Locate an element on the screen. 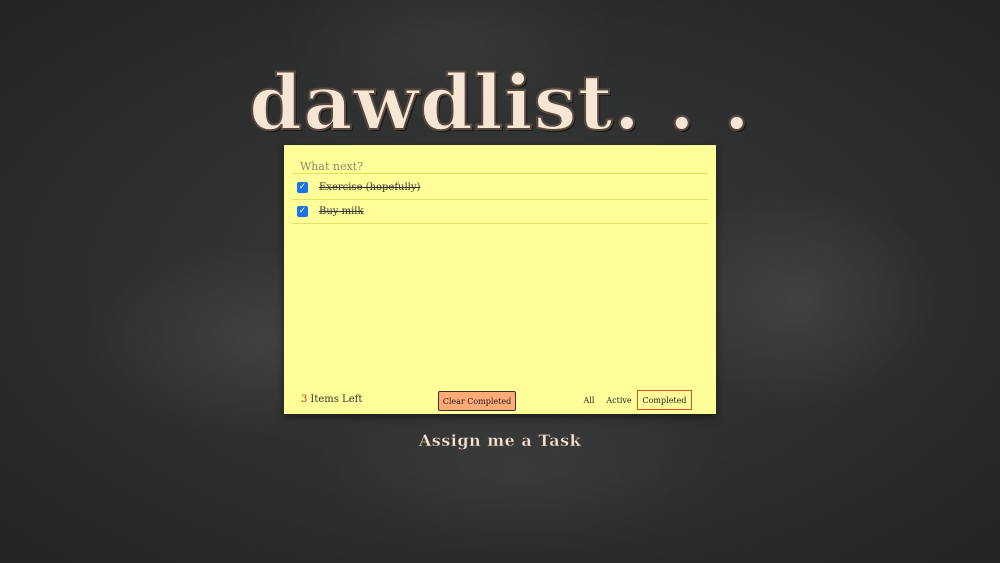 The height and width of the screenshot is (563, 1000). task-text: Buy milk is located at coordinates (341, 211).